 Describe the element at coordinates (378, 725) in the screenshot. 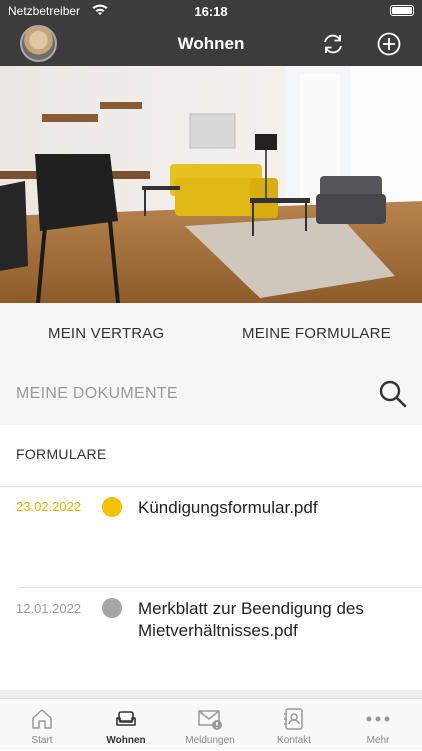

I see `tabbar-item-mehr: Mehr` at that location.